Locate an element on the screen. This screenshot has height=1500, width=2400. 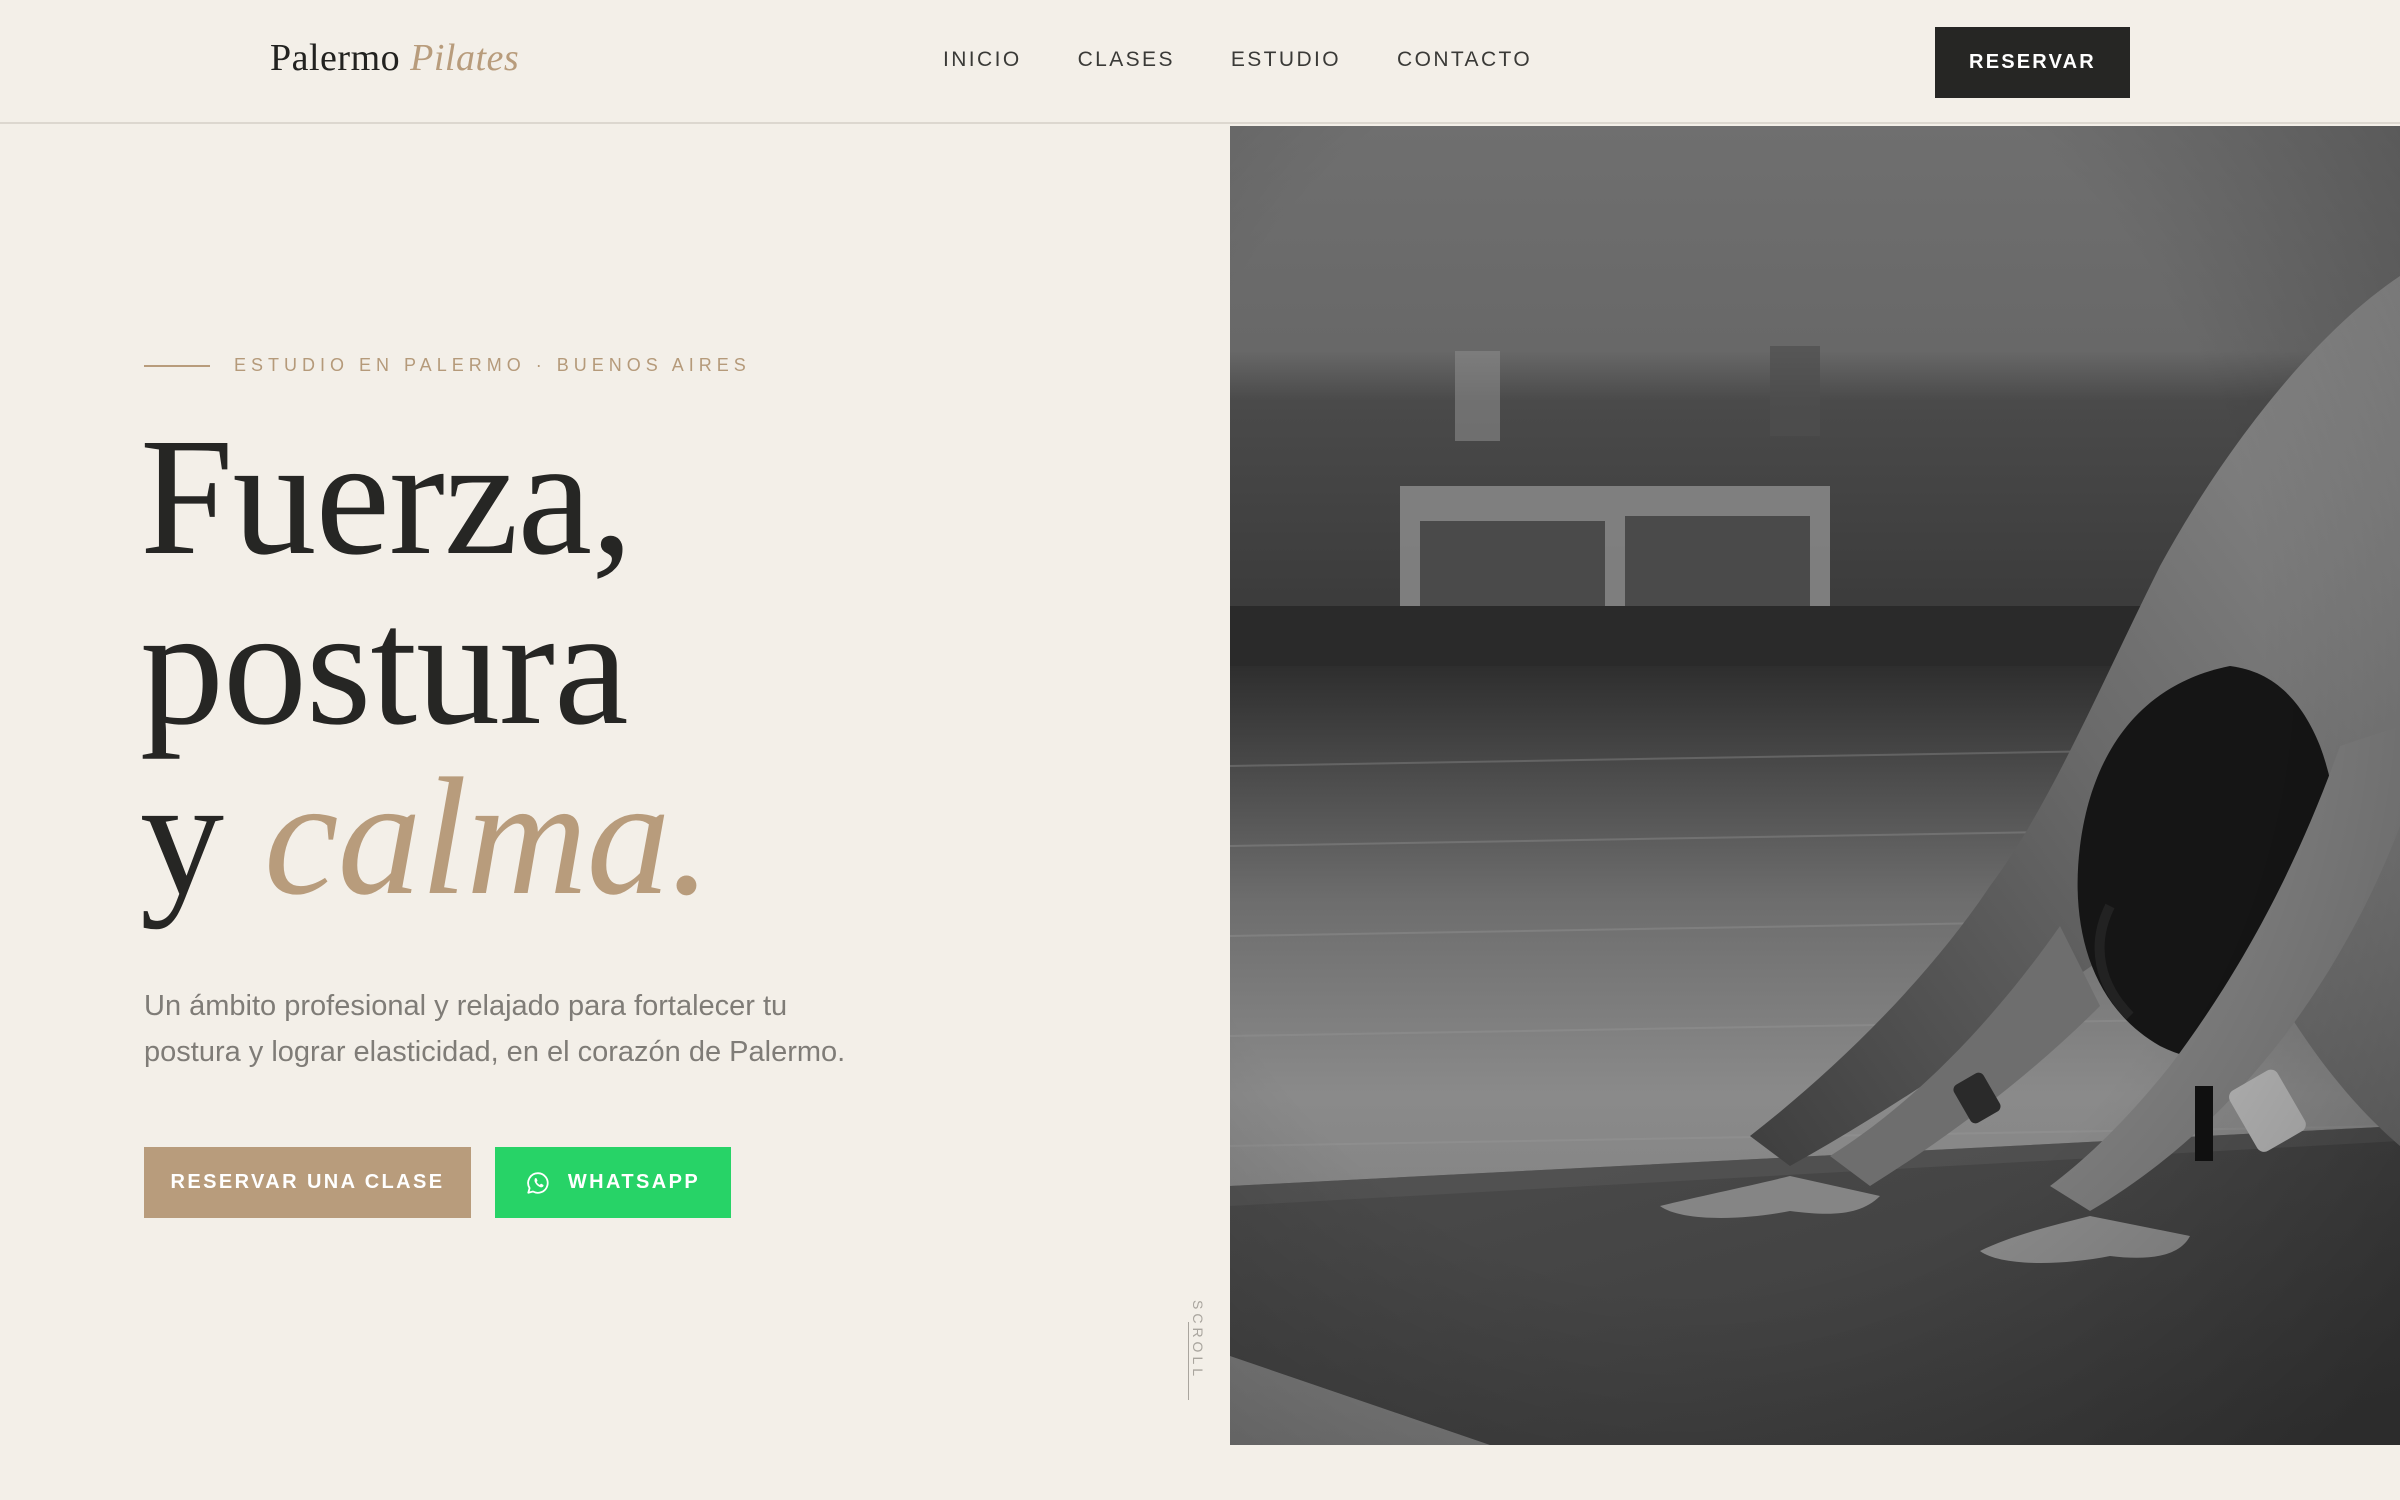
nav-item-contacto: CONTACTO is located at coordinates (1464, 60).